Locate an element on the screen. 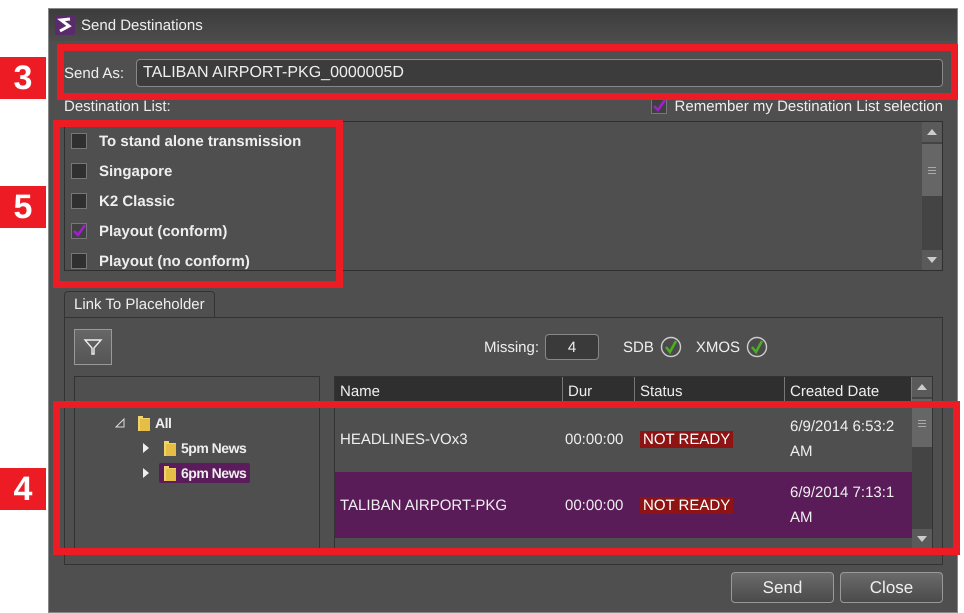  indicator-label: XMOS is located at coordinates (718, 347).